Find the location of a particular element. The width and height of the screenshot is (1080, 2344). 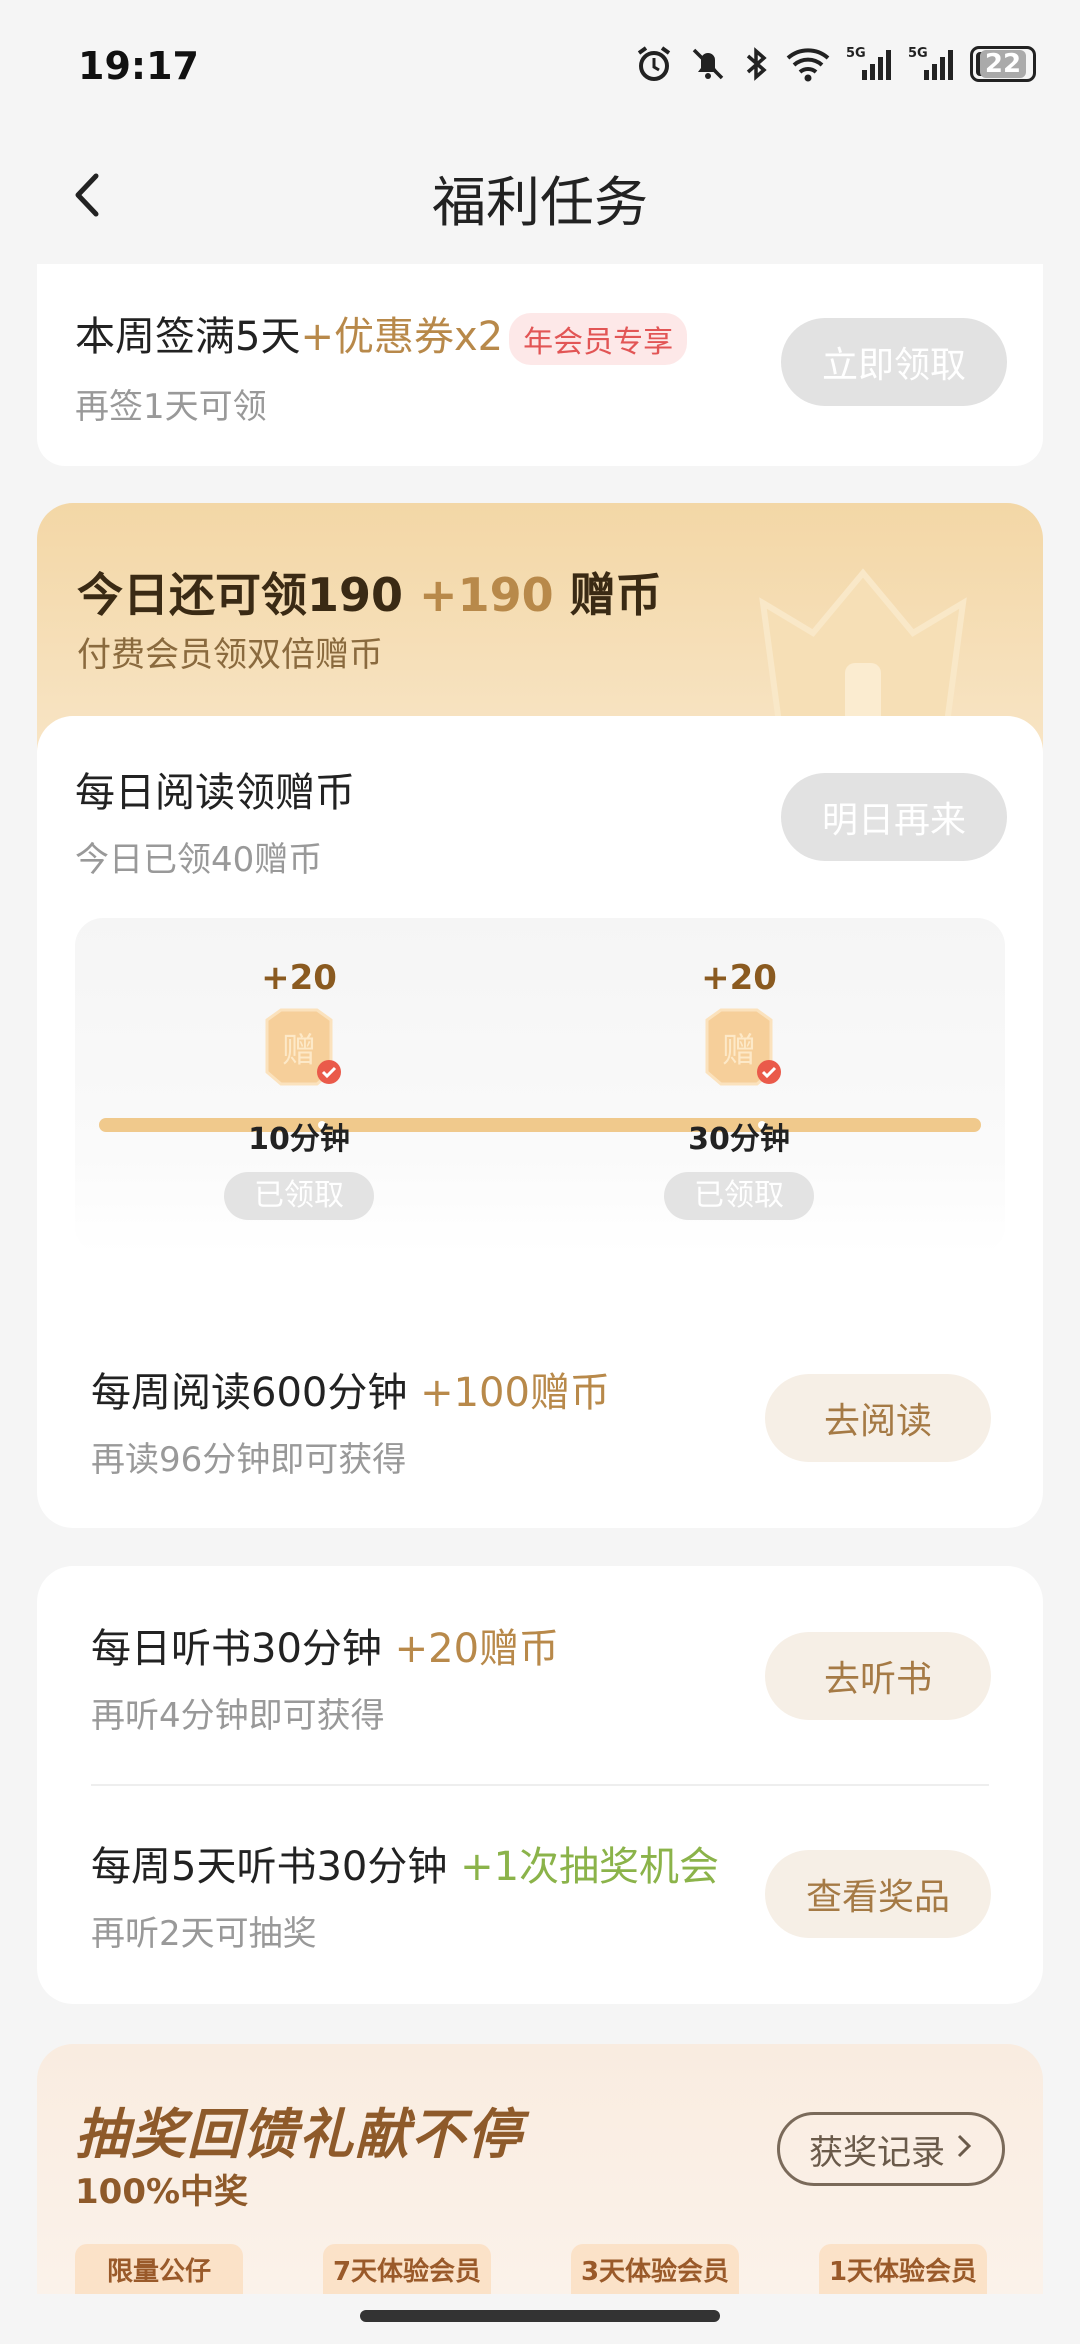

divider is located at coordinates (540, 1785).